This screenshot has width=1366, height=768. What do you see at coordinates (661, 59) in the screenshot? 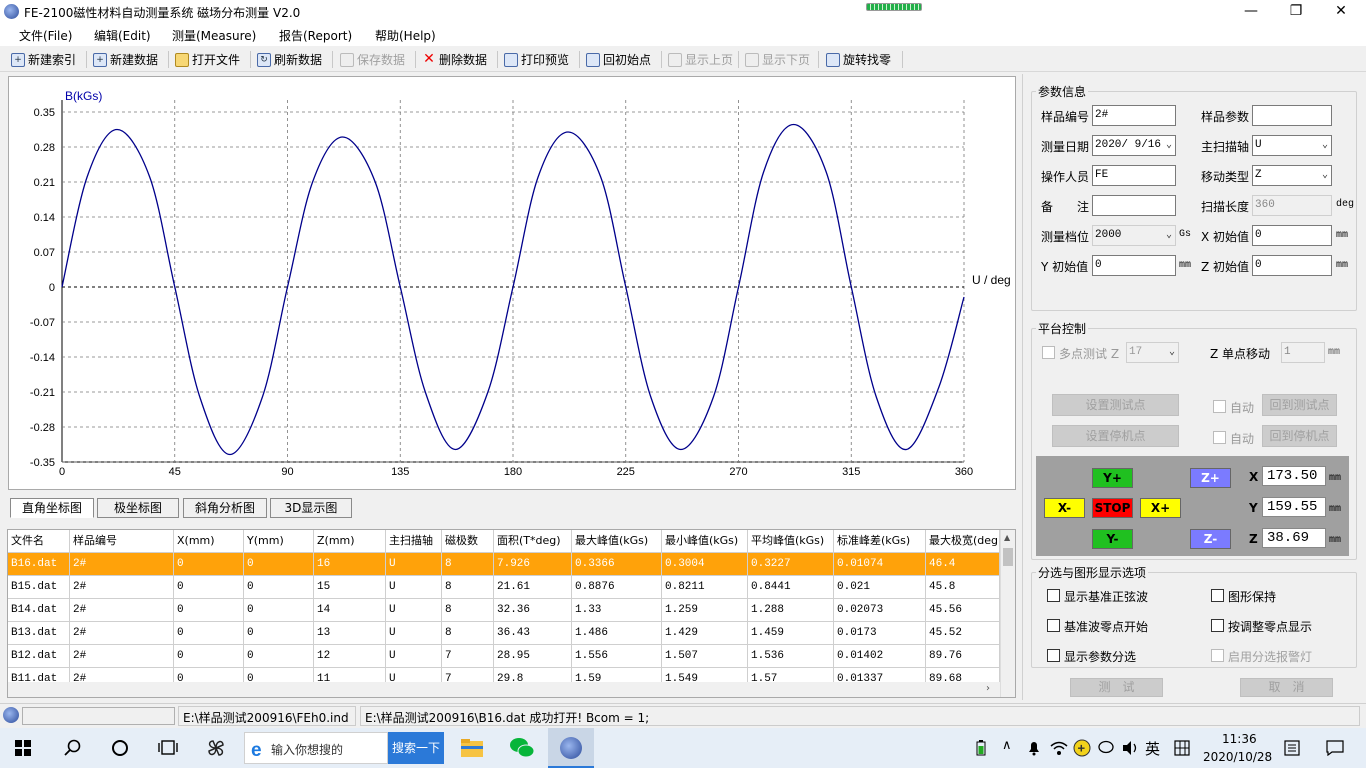
I see `toolbar-separator` at bounding box center [661, 59].